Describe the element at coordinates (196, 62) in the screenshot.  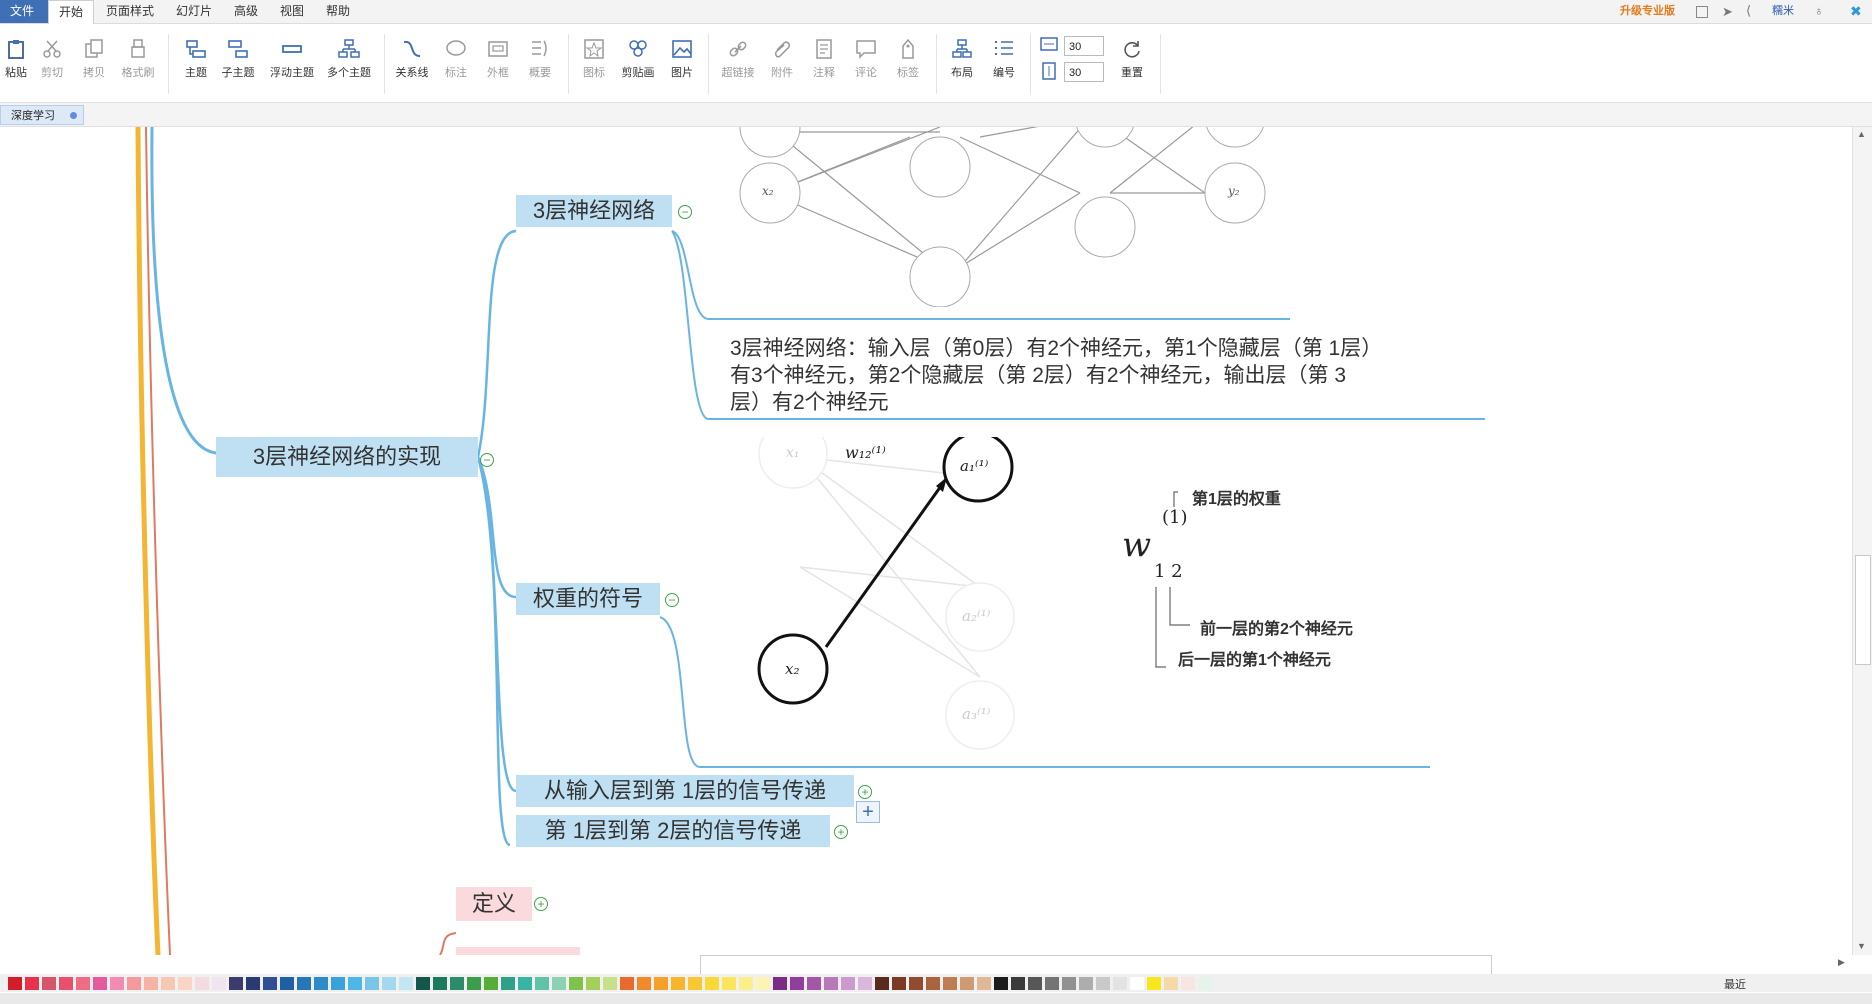
I see `topic-button: 主题` at that location.